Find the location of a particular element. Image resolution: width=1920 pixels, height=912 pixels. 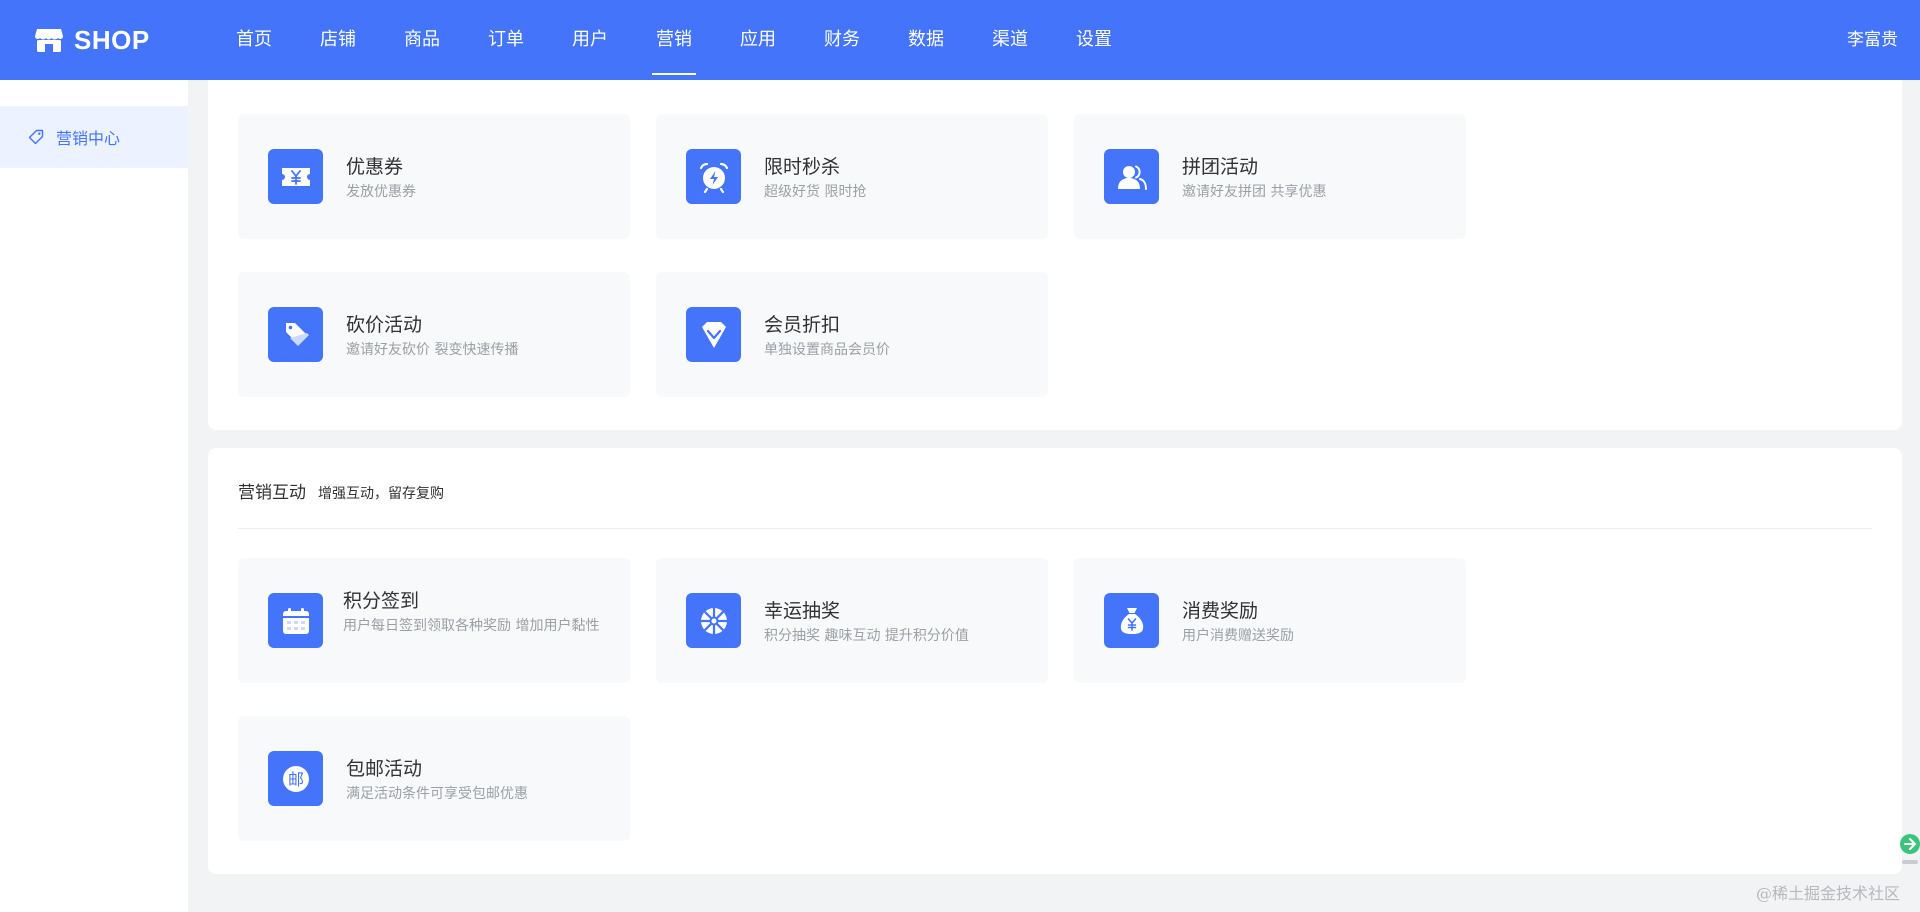

nav-products: 商品 is located at coordinates (422, 40).